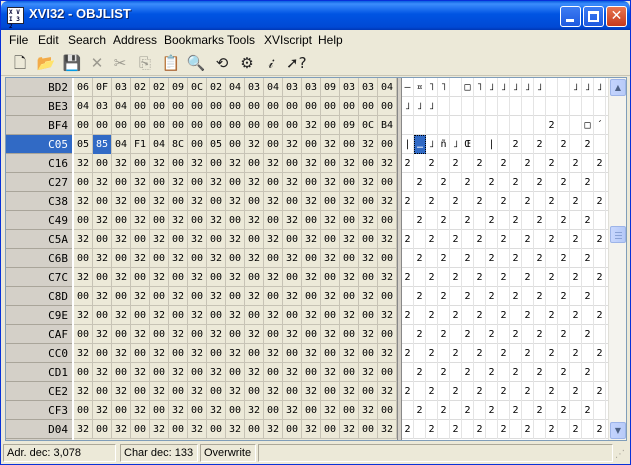 The height and width of the screenshot is (465, 631). I want to click on char-byte: □, so click(588, 125).